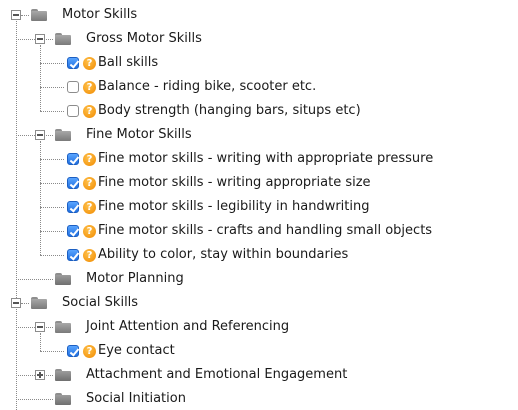 The image size is (518, 410). What do you see at coordinates (223, 255) in the screenshot?
I see `item-label-ability-to-color-stay-within-boundaries: Ability to color, stay within boundaries` at bounding box center [223, 255].